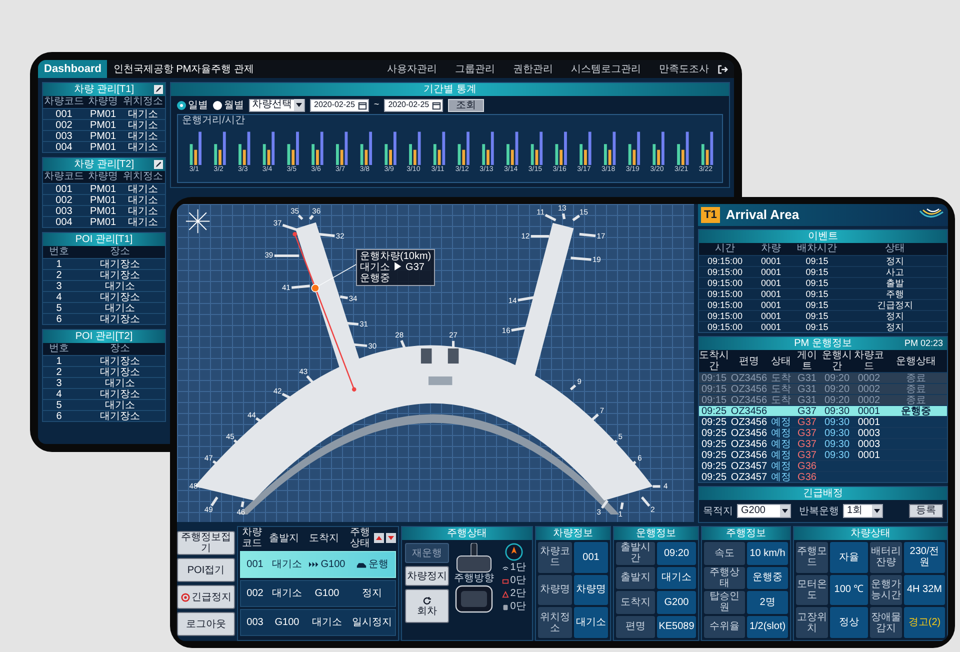 The image size is (960, 652). What do you see at coordinates (192, 105) in the screenshot?
I see `radio-option: 일별` at bounding box center [192, 105].